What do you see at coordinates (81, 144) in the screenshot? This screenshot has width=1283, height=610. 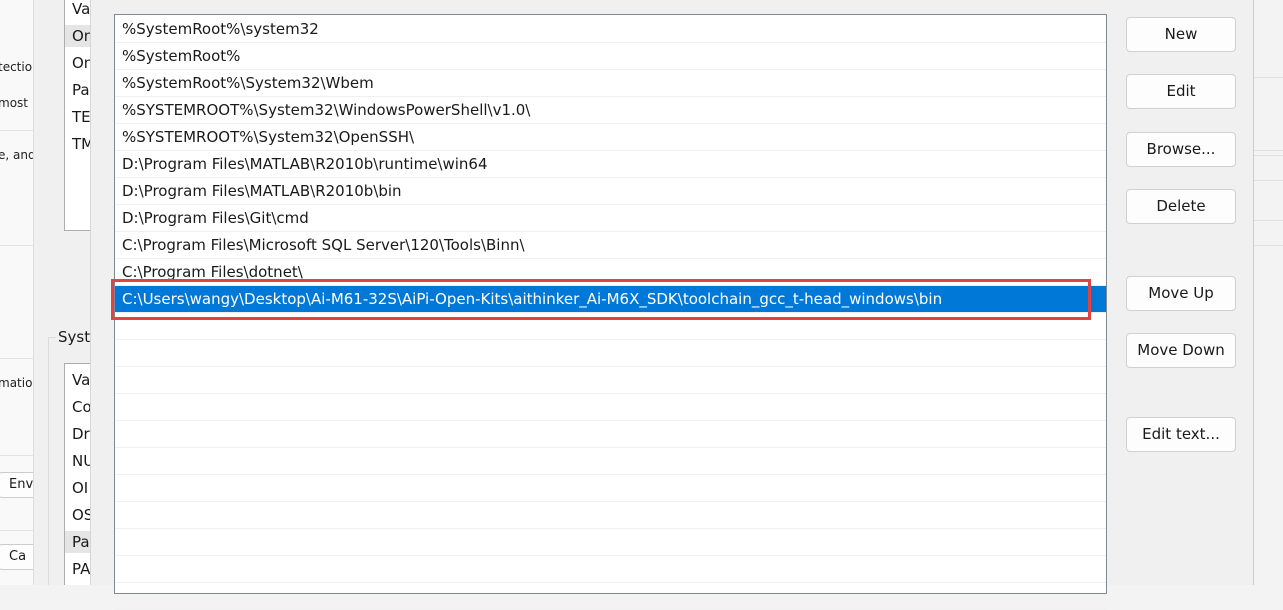 I see `list-item: TM` at bounding box center [81, 144].